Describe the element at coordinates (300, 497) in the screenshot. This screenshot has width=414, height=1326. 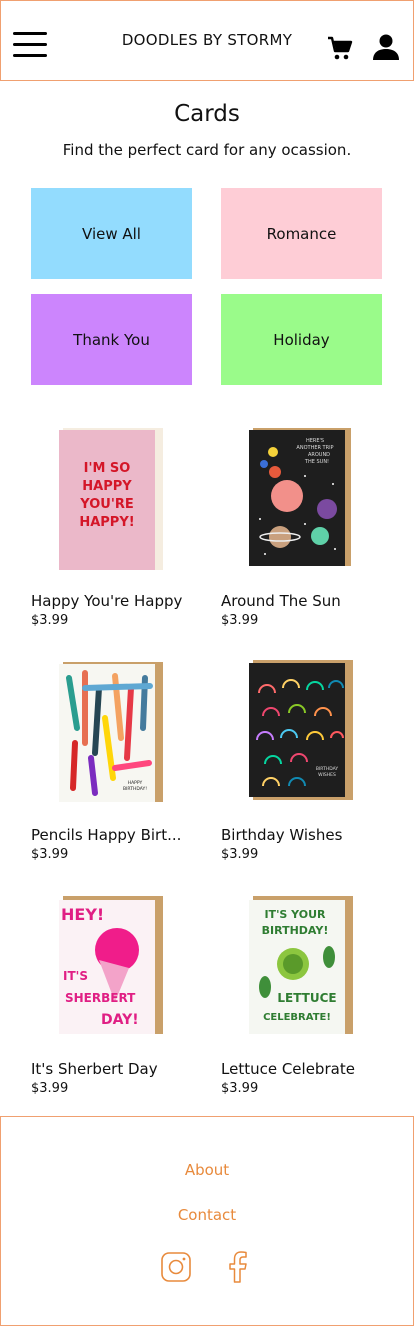
I see `product-image: HERE'S ANOTHER TRIP AROUND THE SUN!` at that location.